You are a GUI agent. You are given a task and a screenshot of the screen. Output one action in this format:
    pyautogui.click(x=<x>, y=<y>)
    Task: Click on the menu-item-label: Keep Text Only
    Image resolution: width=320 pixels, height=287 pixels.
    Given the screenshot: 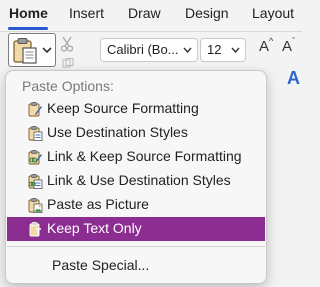 What is the action you would take?
    pyautogui.click(x=94, y=228)
    